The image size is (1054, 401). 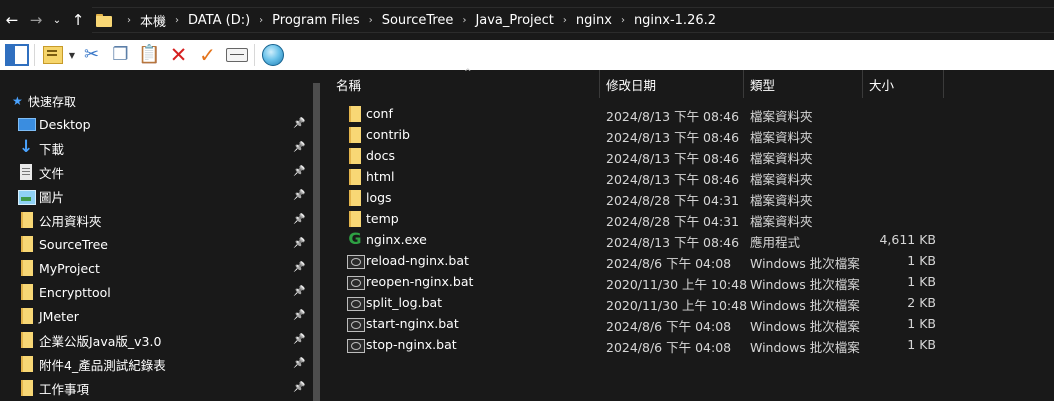 What do you see at coordinates (165, 244) in the screenshot?
I see `sidebar-item: SourceTree 📌` at bounding box center [165, 244].